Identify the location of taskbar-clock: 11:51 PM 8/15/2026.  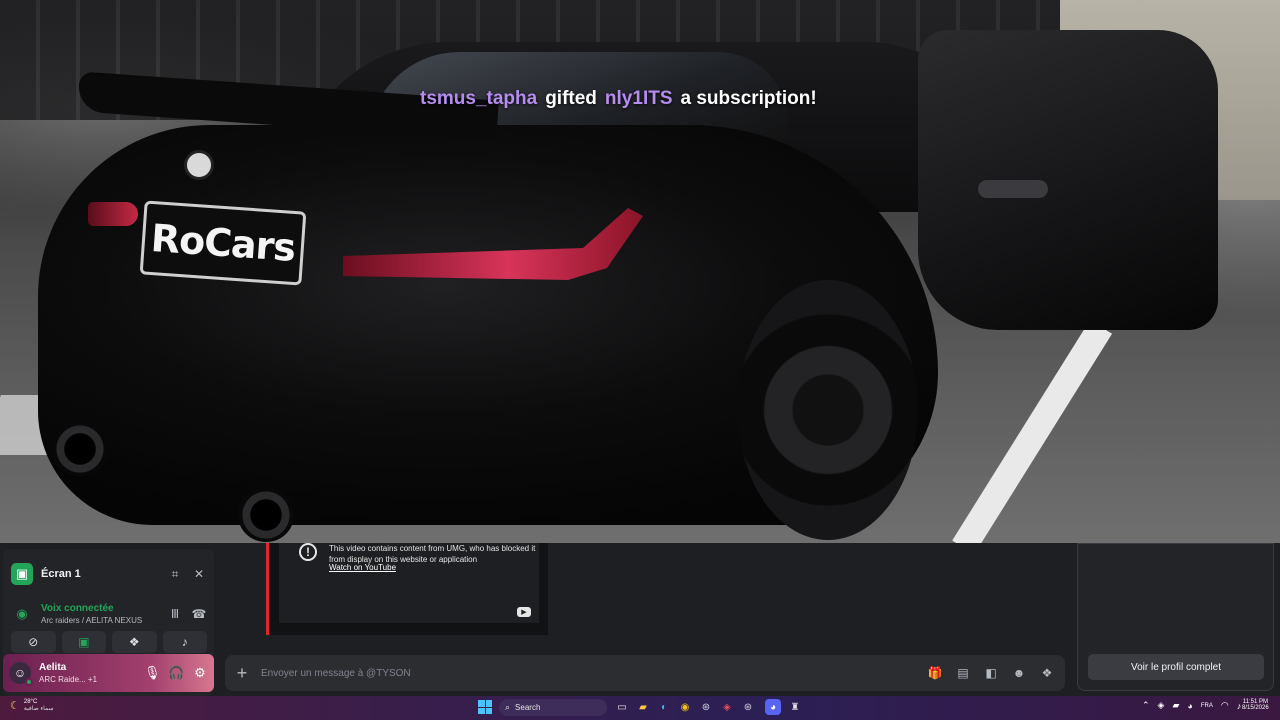
(1255, 705).